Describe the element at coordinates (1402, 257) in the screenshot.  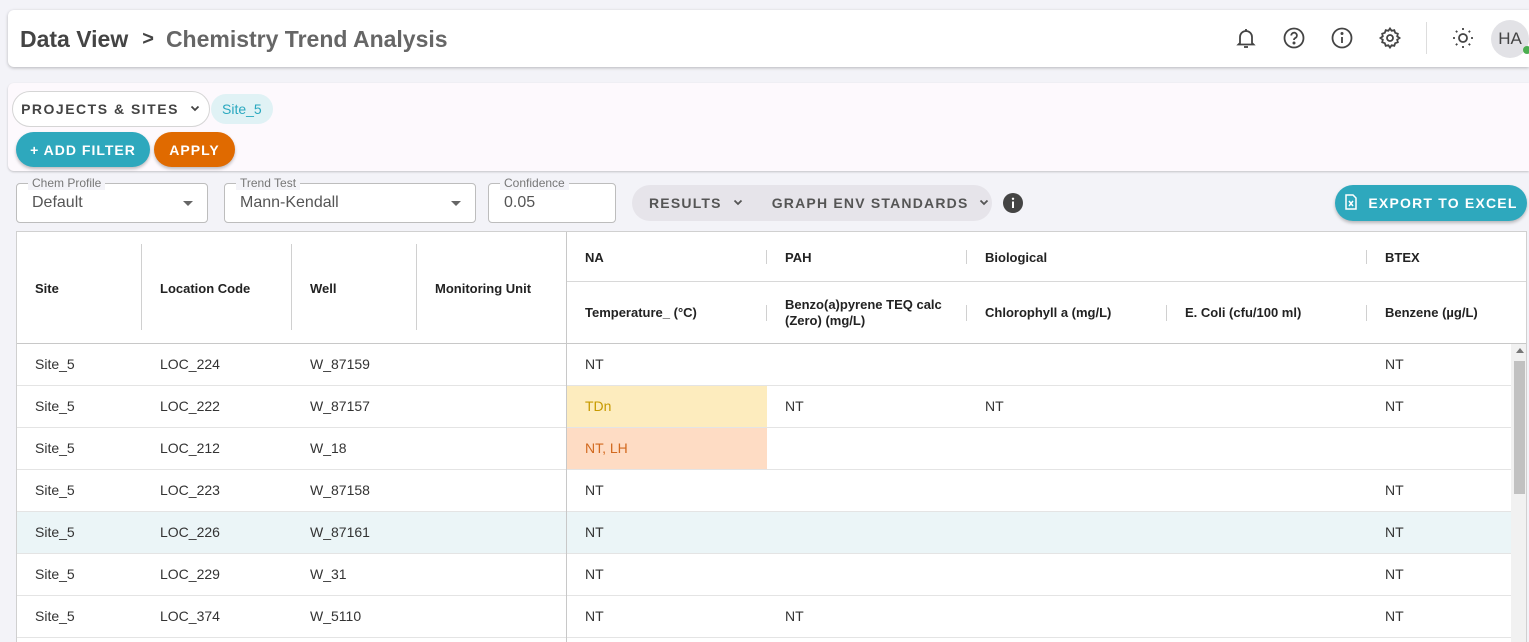
I see `group-header-btex: BTEX` at that location.